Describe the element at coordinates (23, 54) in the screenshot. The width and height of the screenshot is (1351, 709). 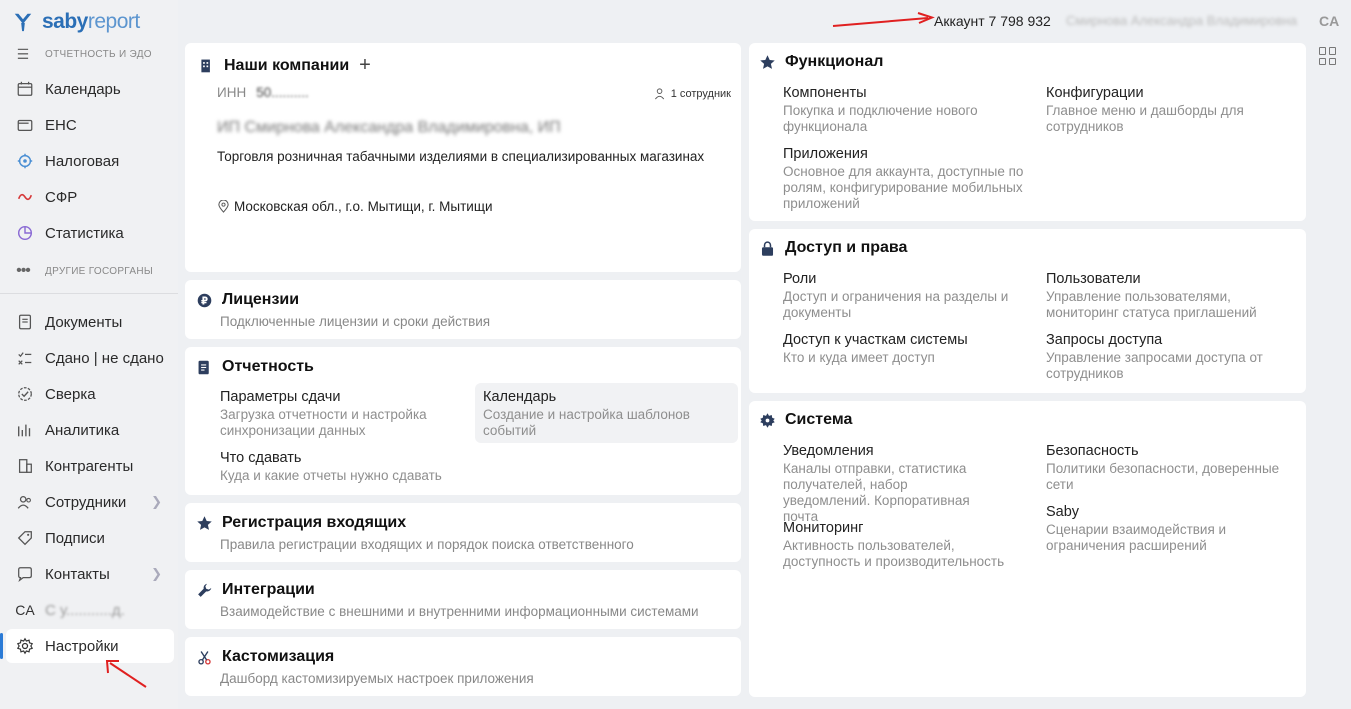
I see `menu-icon: ☰` at that location.